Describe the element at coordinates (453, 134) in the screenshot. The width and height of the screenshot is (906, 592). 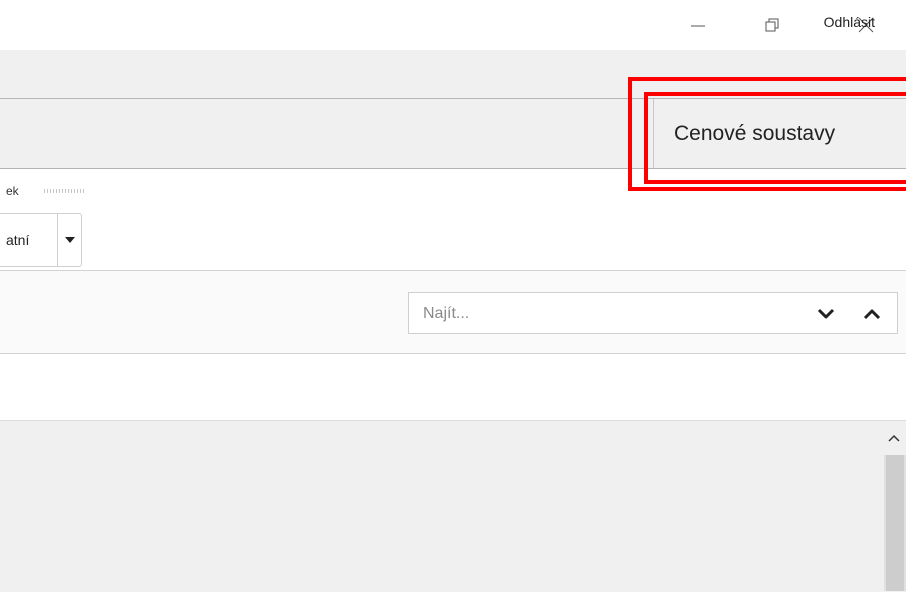
I see `tab-row: Cenové soustavy` at that location.